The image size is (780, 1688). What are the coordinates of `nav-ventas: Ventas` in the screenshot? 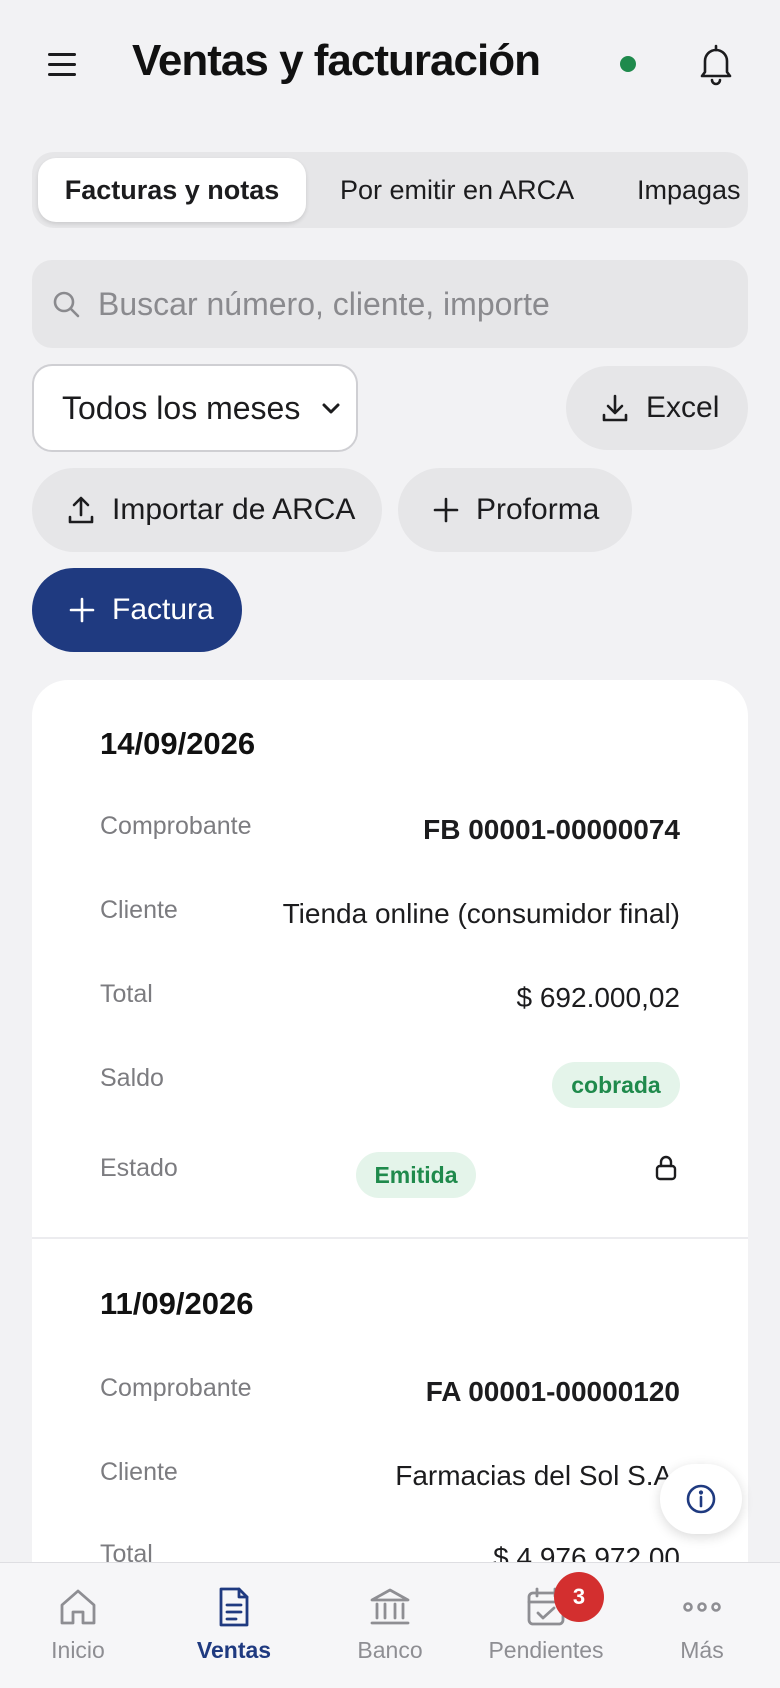 It's located at (234, 1625).